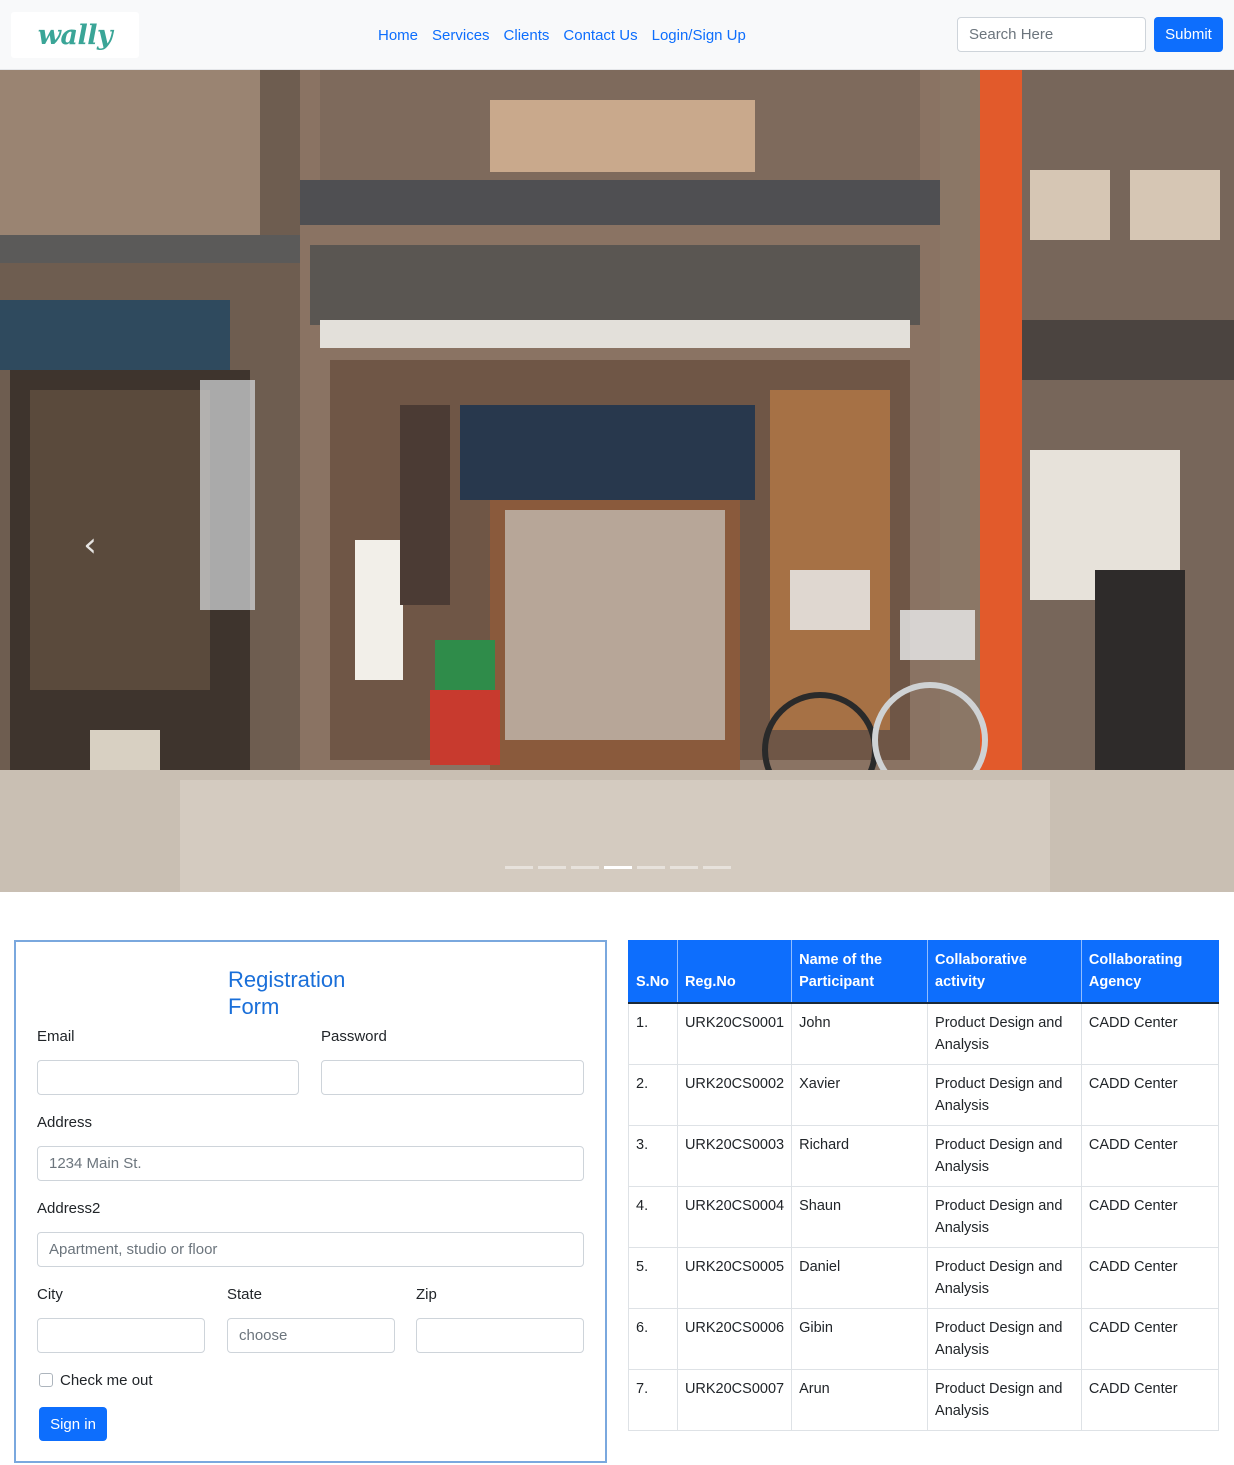 Image resolution: width=1234 pixels, height=1465 pixels. What do you see at coordinates (699, 35) in the screenshot?
I see `nav-link-login: Login/Sign Up` at bounding box center [699, 35].